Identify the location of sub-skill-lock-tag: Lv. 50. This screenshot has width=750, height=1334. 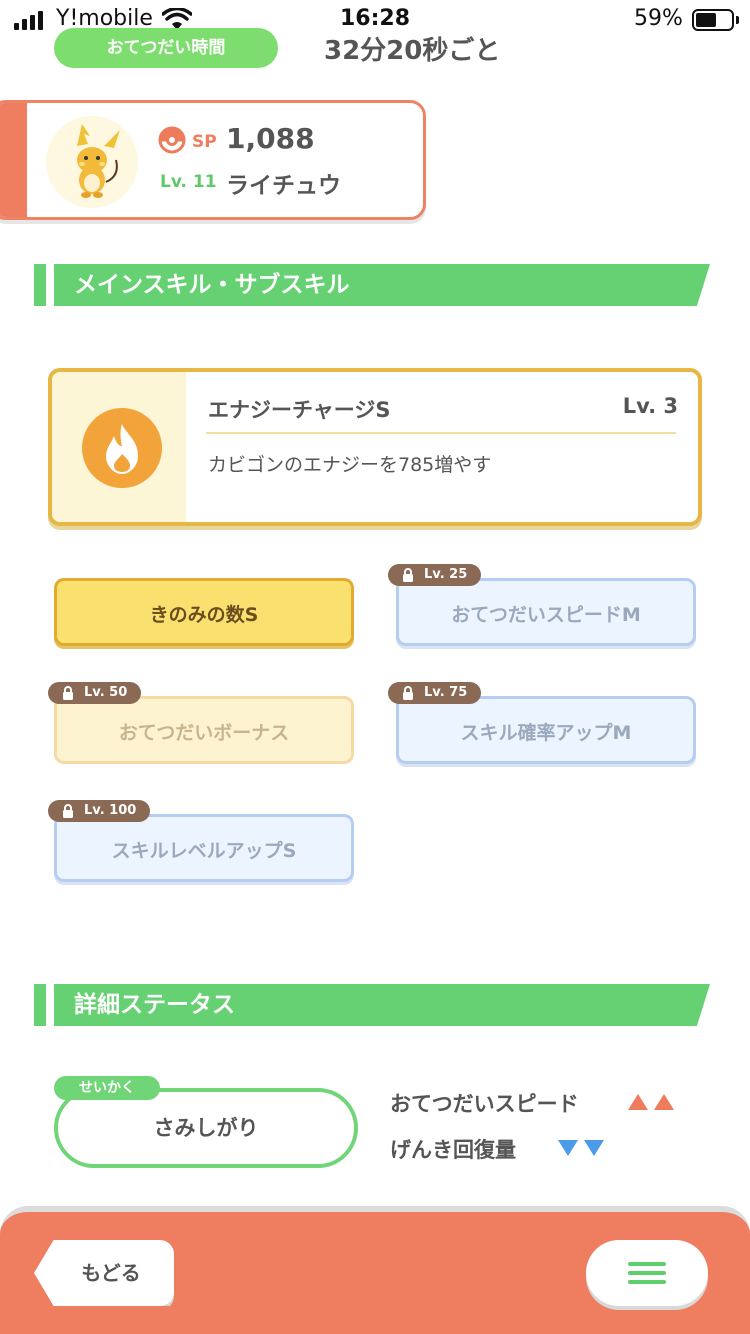
(95, 693).